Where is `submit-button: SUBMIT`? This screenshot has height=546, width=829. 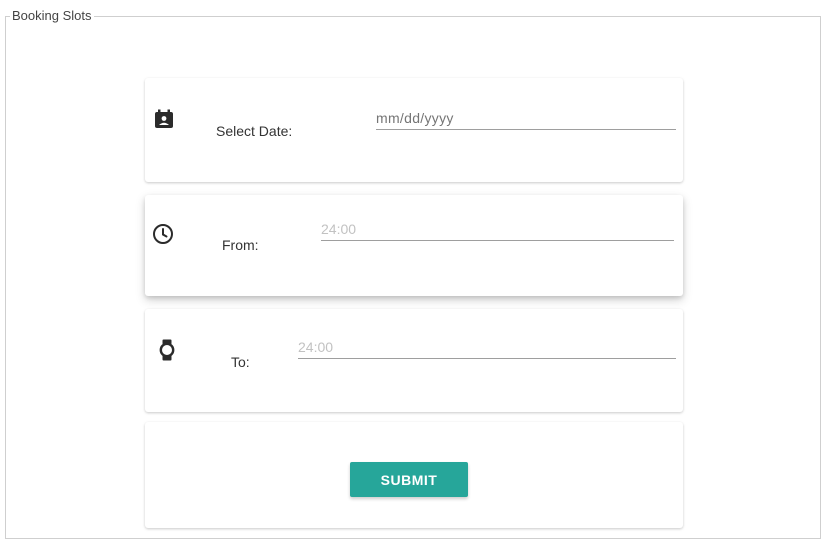 submit-button: SUBMIT is located at coordinates (409, 479).